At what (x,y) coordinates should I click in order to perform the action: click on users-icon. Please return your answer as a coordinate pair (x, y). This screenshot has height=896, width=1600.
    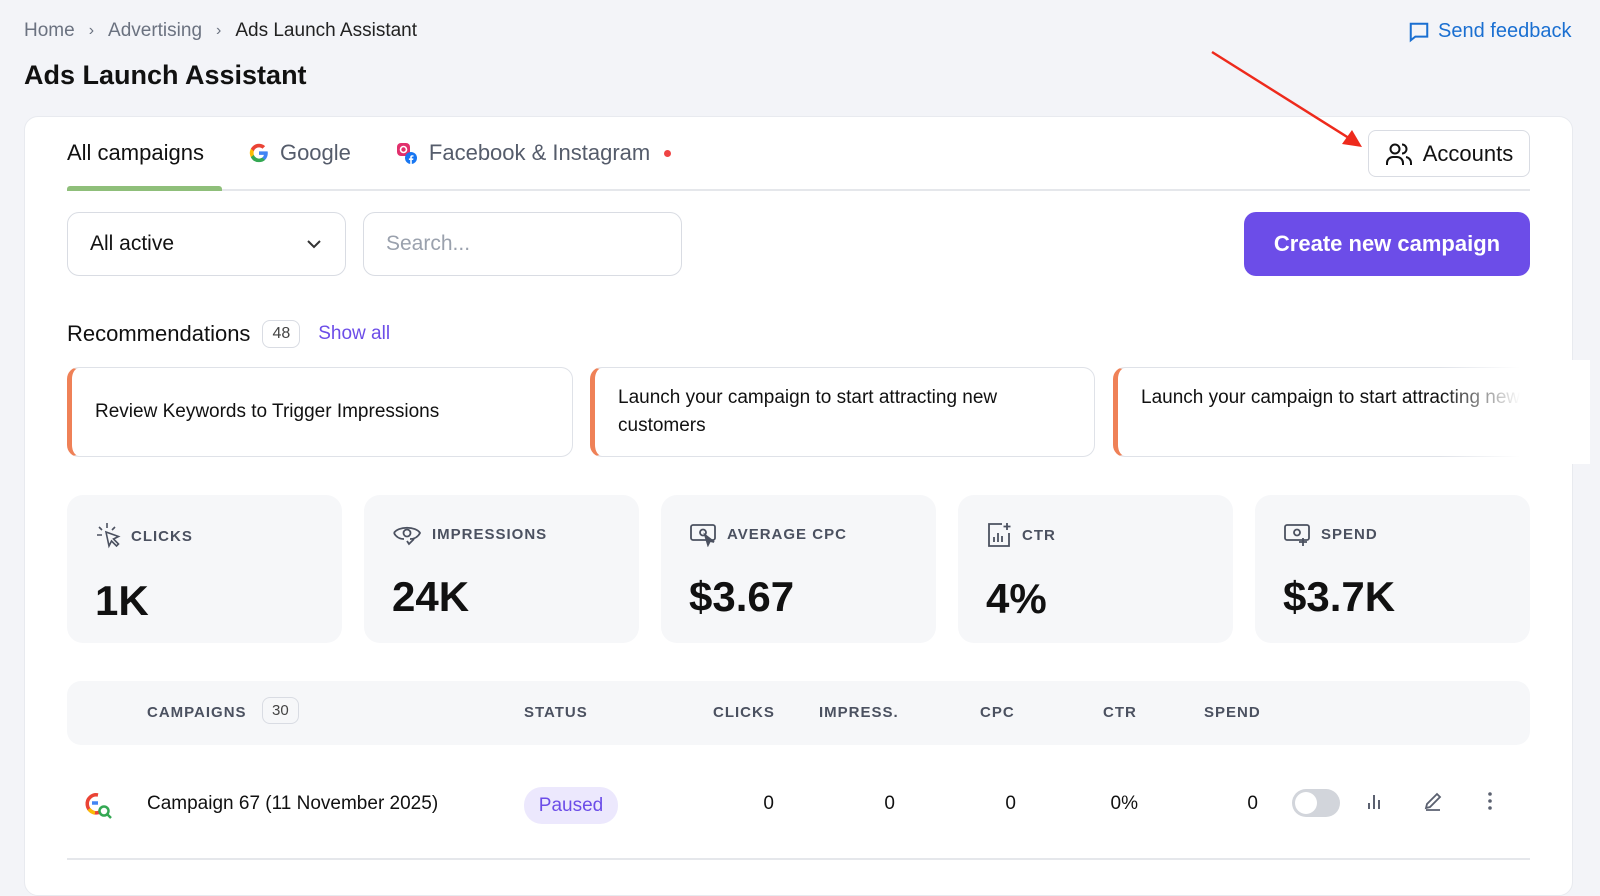
    Looking at the image, I should click on (1398, 154).